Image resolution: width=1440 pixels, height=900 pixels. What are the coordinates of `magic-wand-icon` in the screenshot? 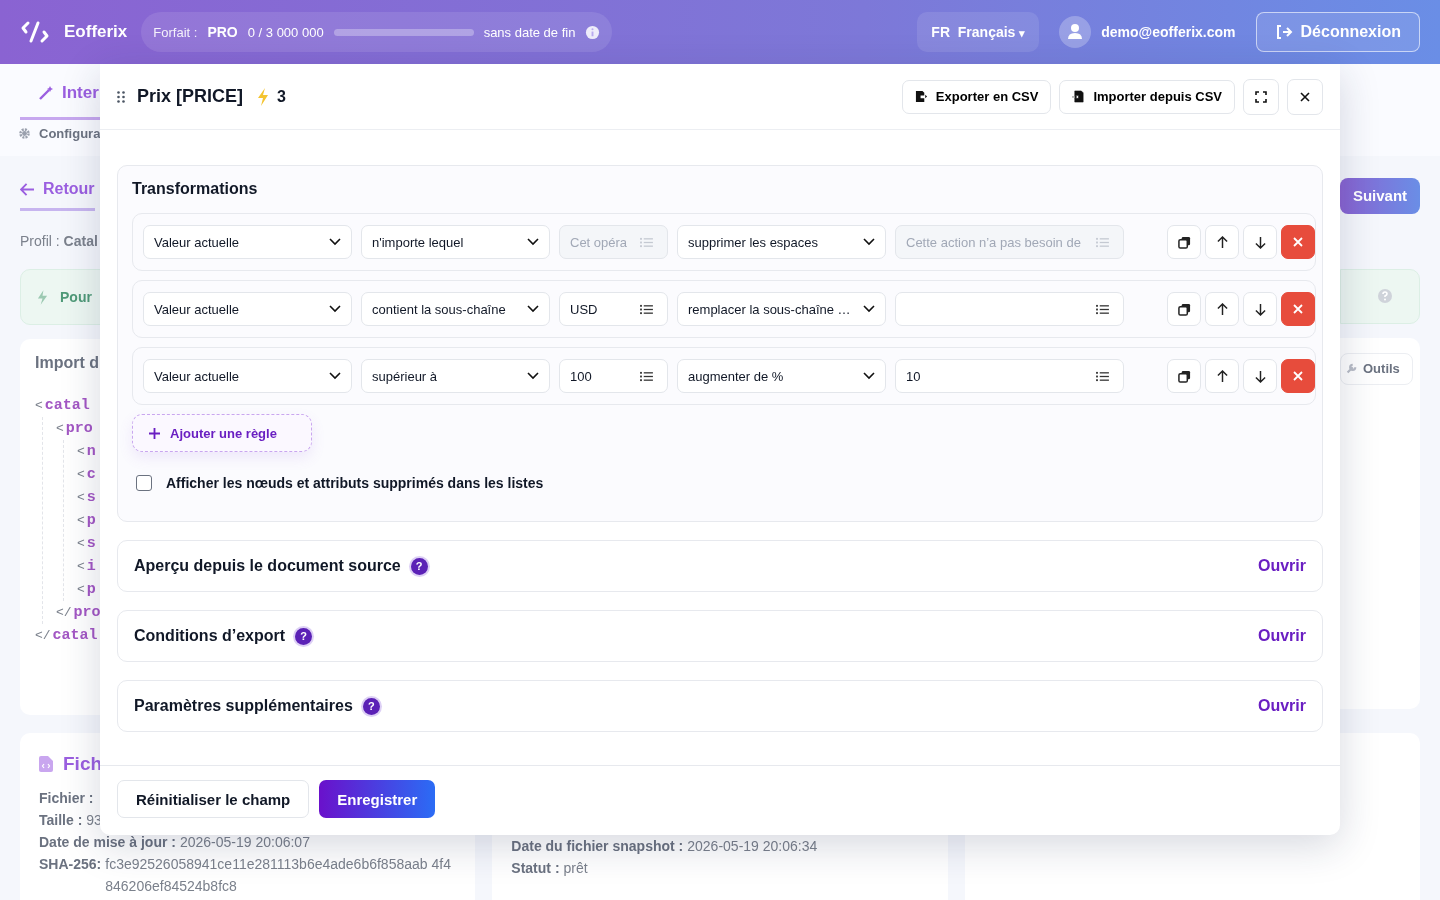 It's located at (46, 93).